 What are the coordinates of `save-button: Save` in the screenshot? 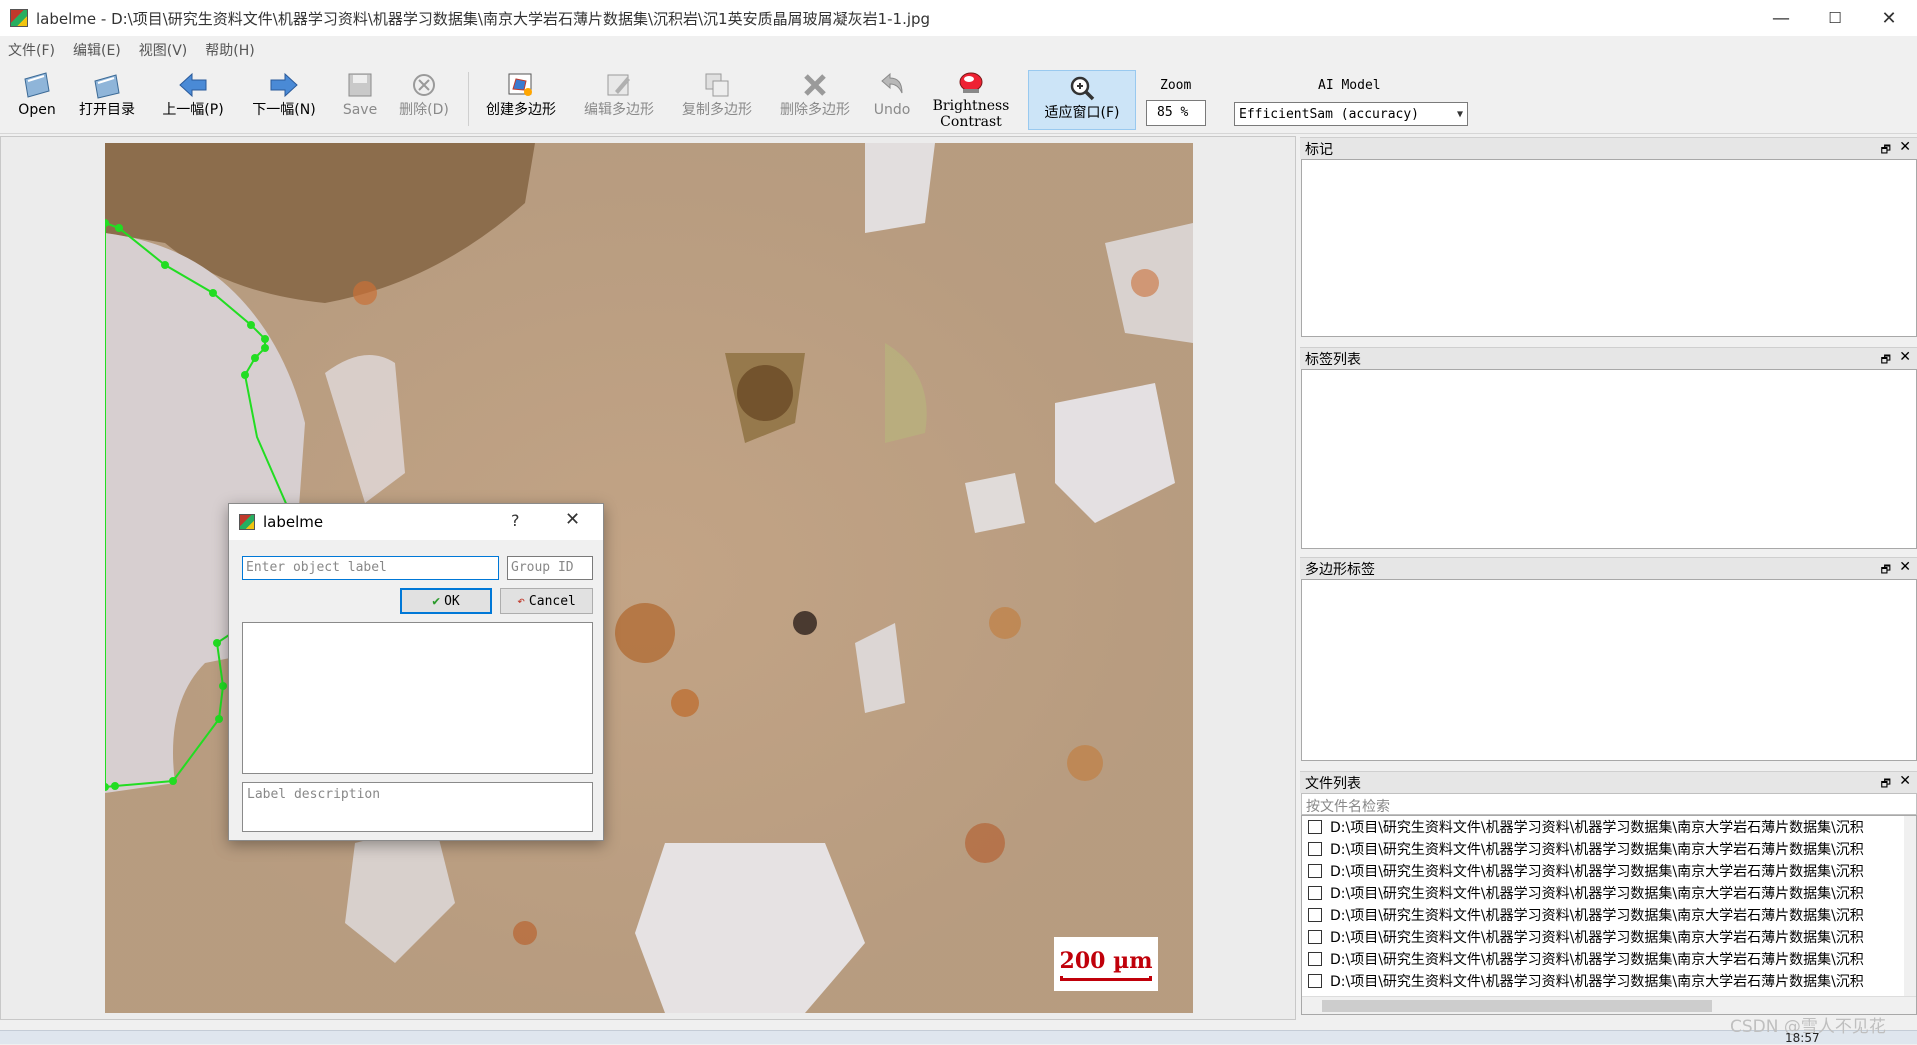 It's located at (360, 99).